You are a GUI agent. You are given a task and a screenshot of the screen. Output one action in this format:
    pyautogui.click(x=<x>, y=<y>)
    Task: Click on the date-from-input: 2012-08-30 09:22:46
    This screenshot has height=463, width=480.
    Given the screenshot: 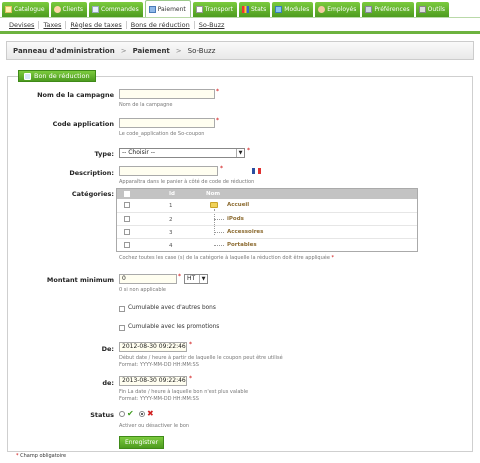 What is the action you would take?
    pyautogui.click(x=153, y=347)
    